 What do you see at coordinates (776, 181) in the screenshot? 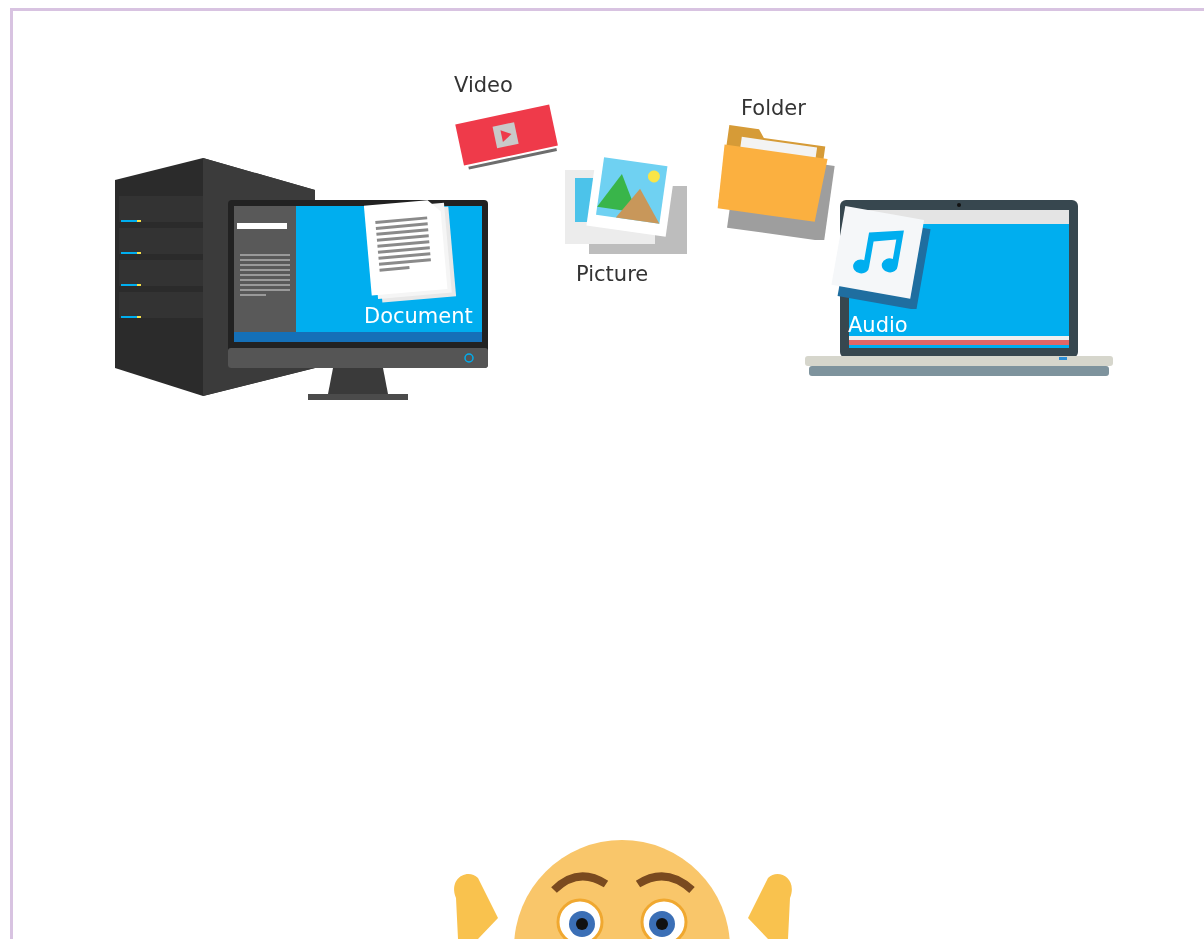
I see `folder-icon` at bounding box center [776, 181].